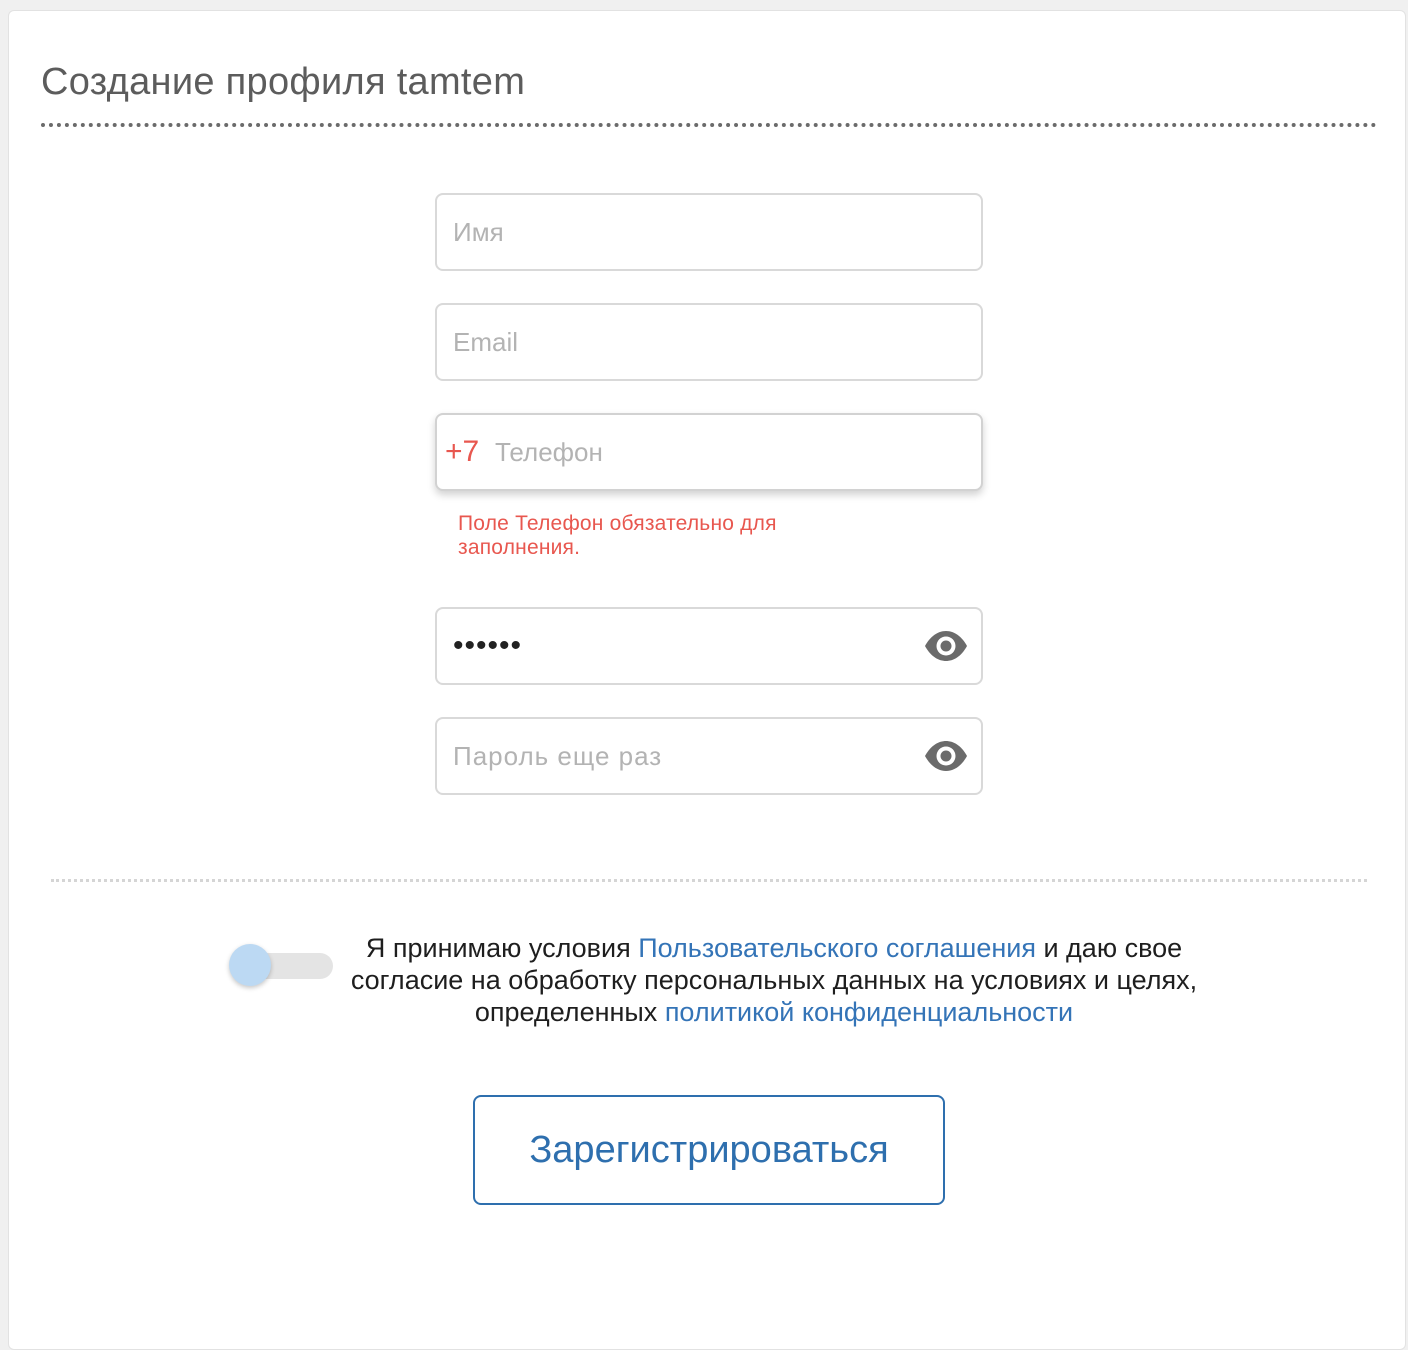  Describe the element at coordinates (282, 966) in the screenshot. I see `agreement-toggle` at that location.